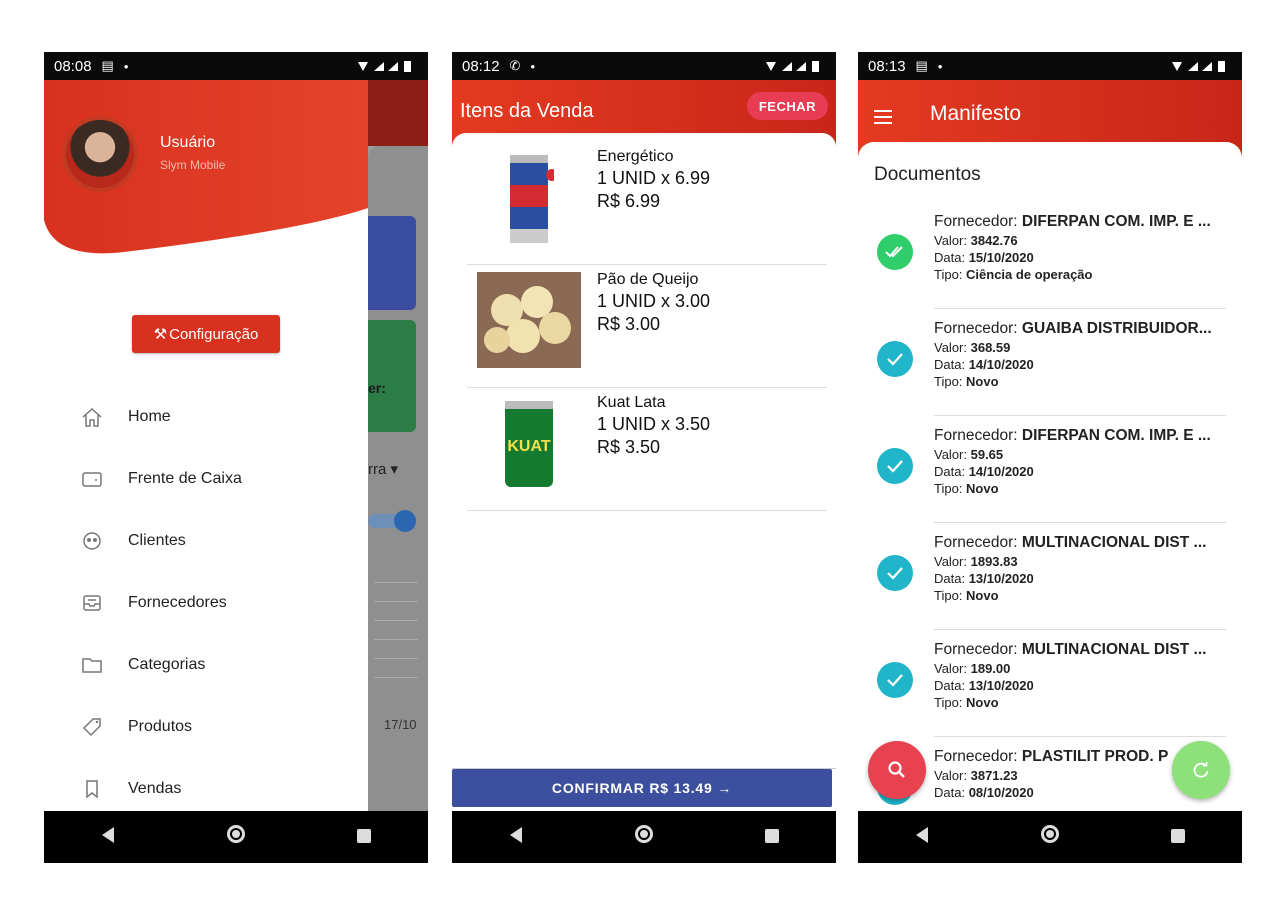 This screenshot has height=900, width=1280. Describe the element at coordinates (206, 541) in the screenshot. I see `menu-item-clientes: Clientes` at that location.